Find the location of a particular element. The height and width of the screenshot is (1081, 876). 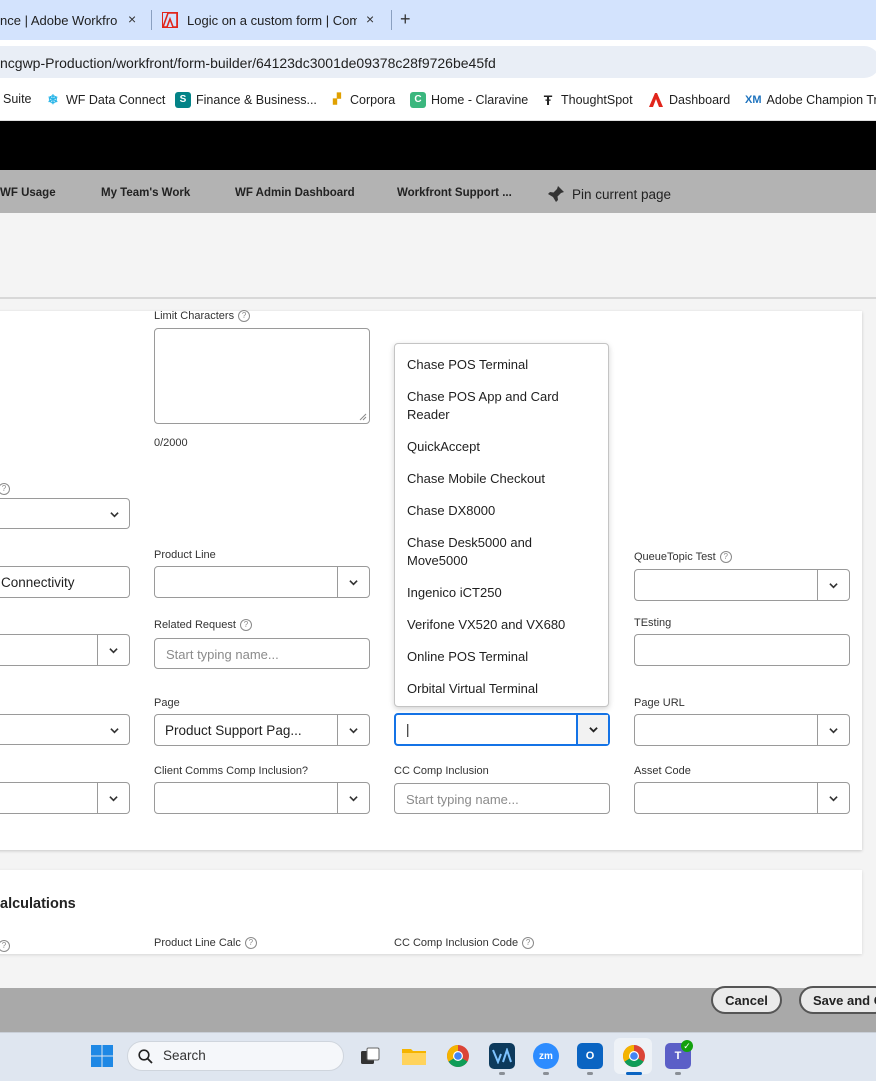

bookmark-item: ❄ WF Data Connect is located at coordinates (105, 100).